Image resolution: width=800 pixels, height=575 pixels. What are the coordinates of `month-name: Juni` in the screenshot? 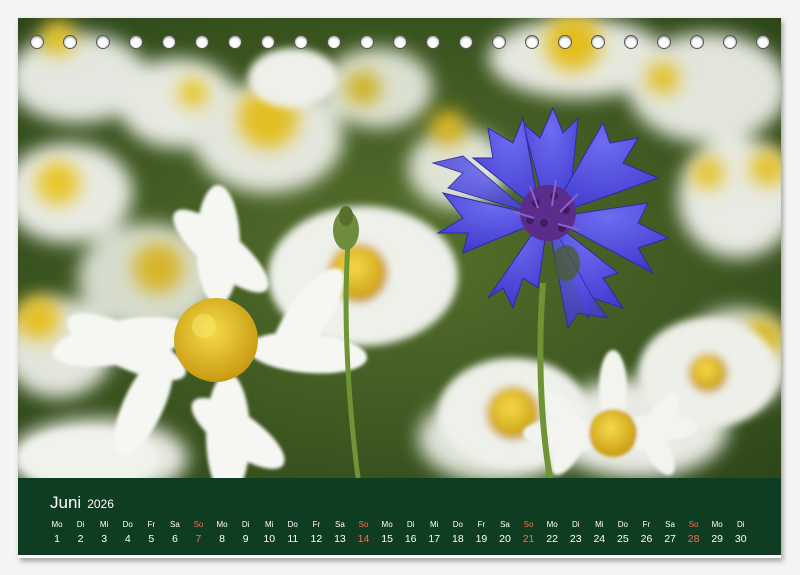 It's located at (66, 502).